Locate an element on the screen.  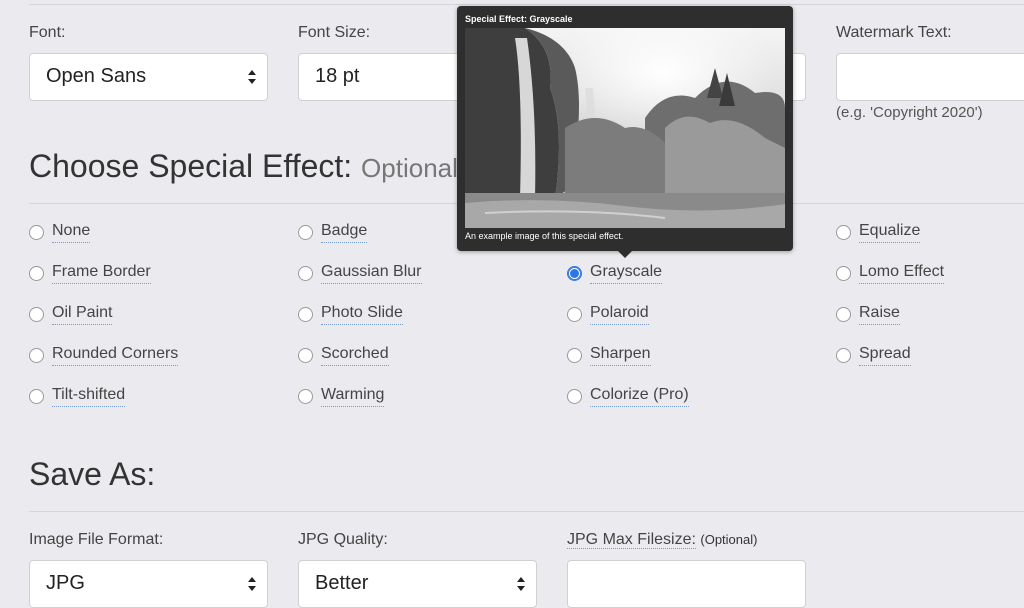
effect-option-tilt-shifted: Tilt-shifted is located at coordinates (77, 396).